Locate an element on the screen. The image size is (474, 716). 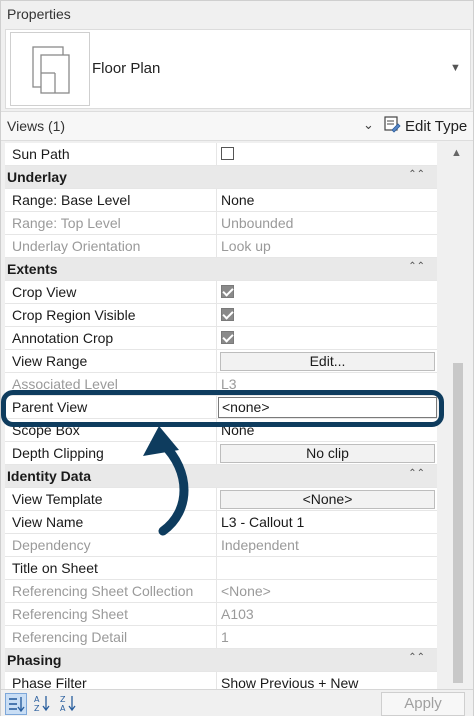
property-name: Underlay Orientation is located at coordinates (111, 246).